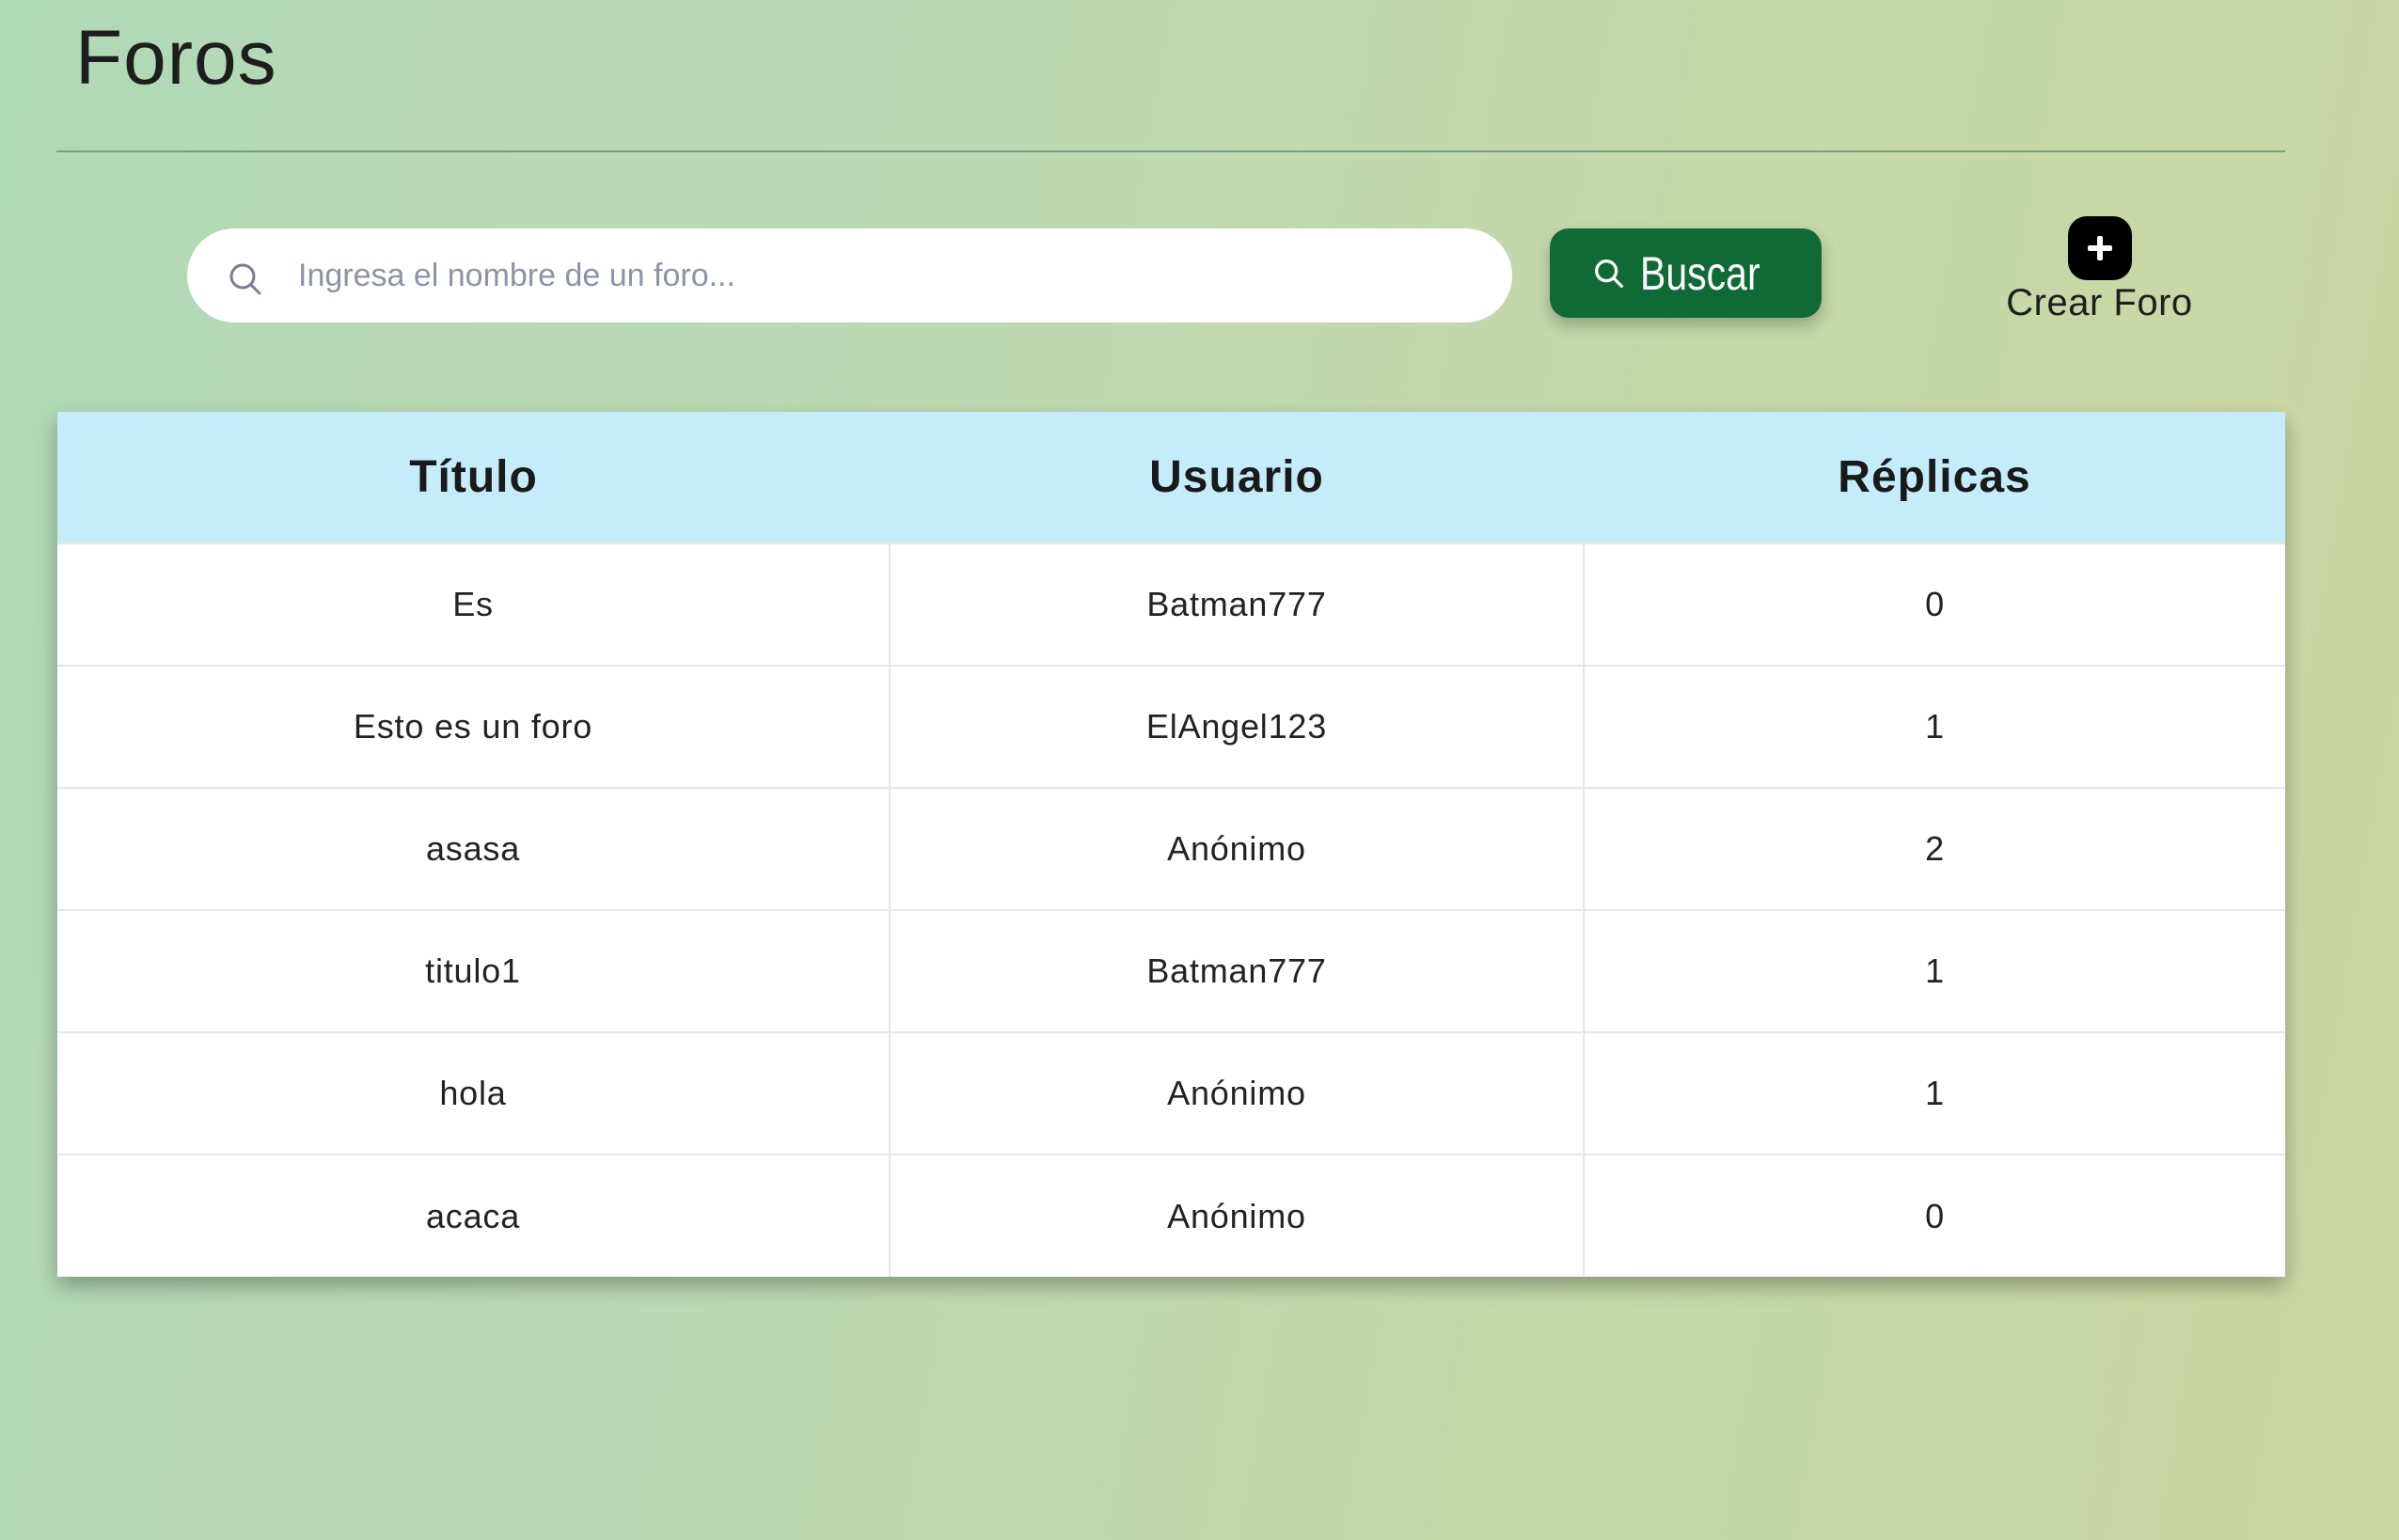 This screenshot has height=1540, width=2399. I want to click on title-divider, so click(1170, 151).